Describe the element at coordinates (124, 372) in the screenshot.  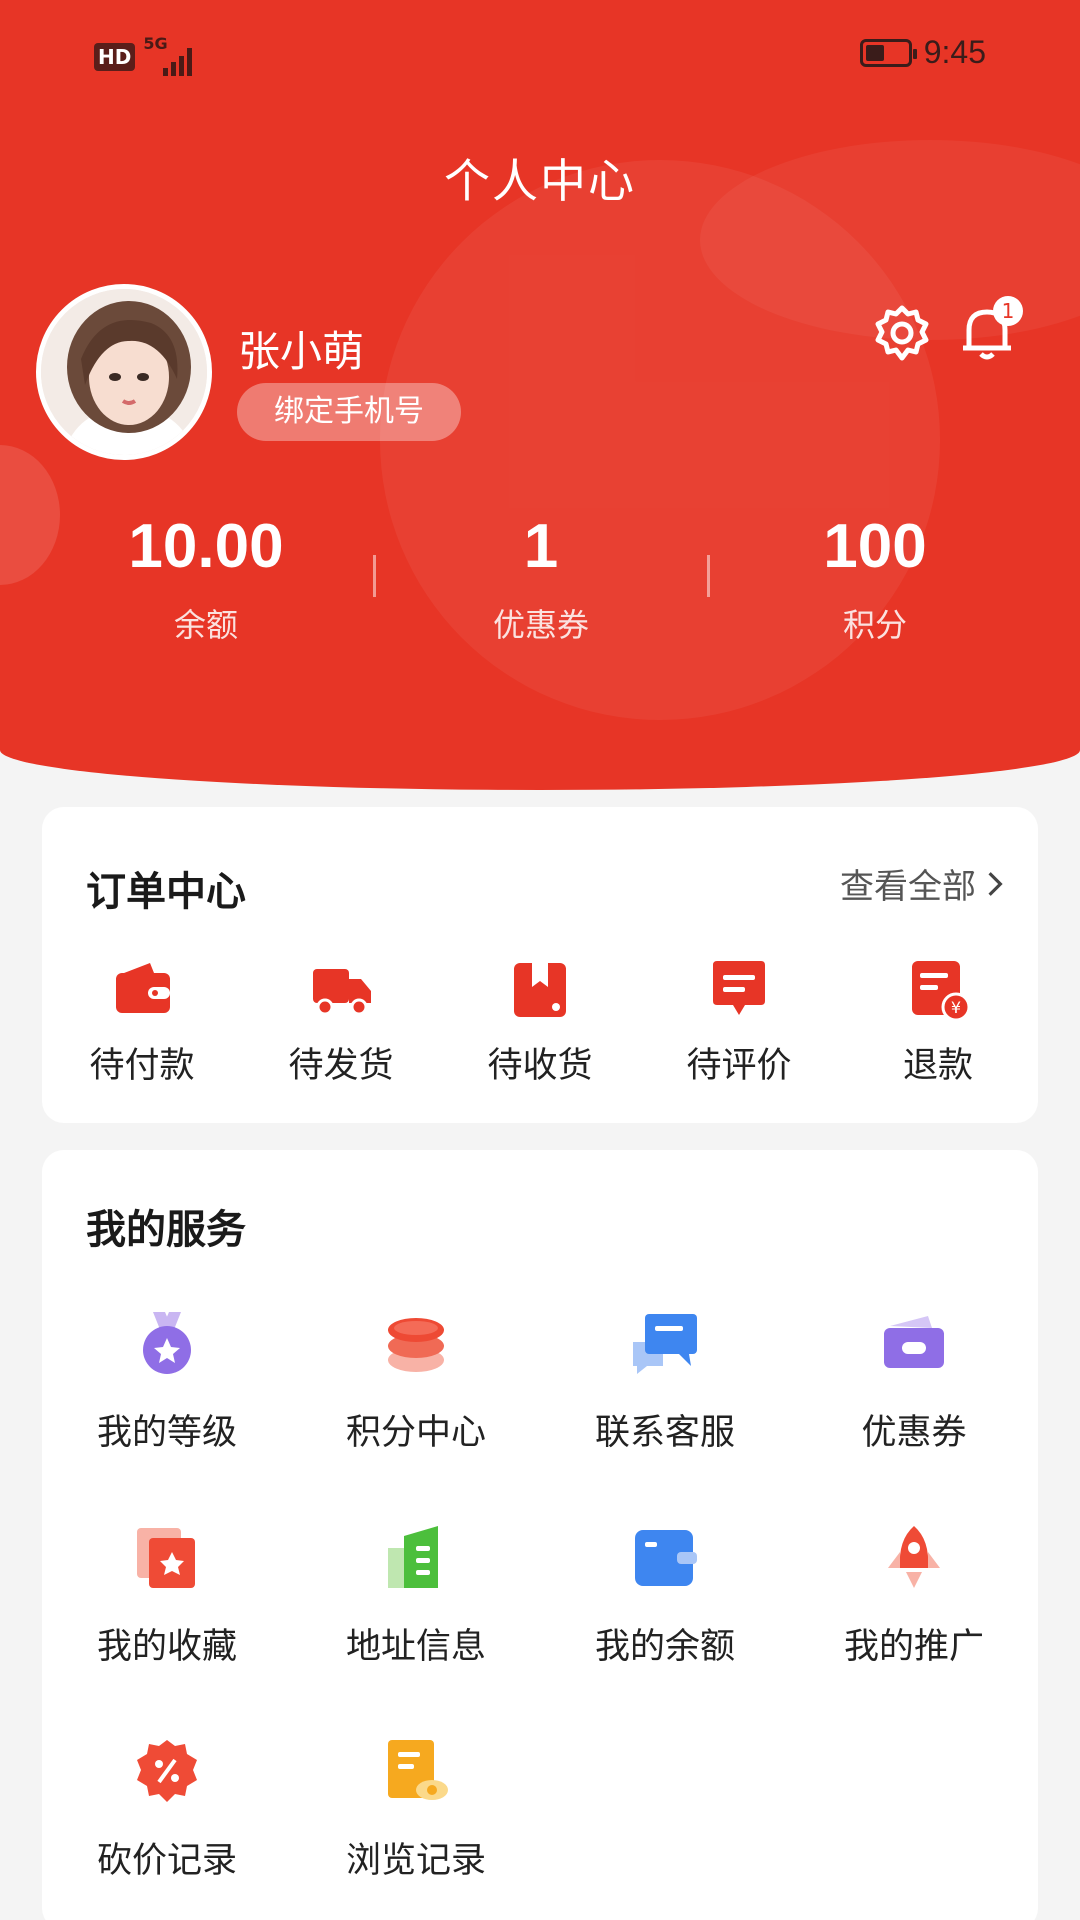
I see `avatar` at that location.